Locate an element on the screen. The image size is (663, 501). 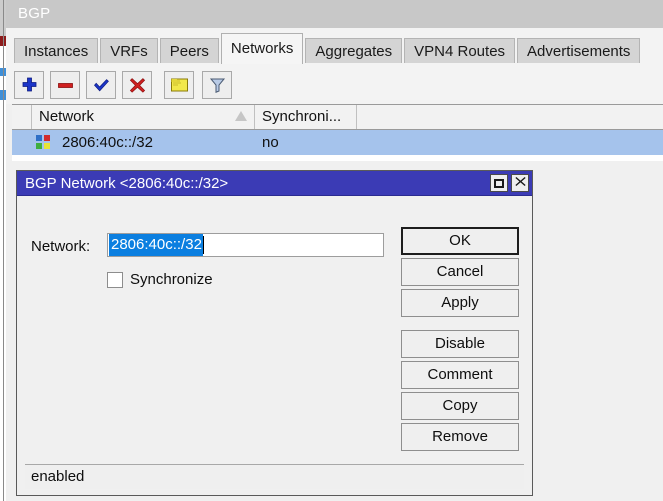
network-label: Network: is located at coordinates (61, 246).